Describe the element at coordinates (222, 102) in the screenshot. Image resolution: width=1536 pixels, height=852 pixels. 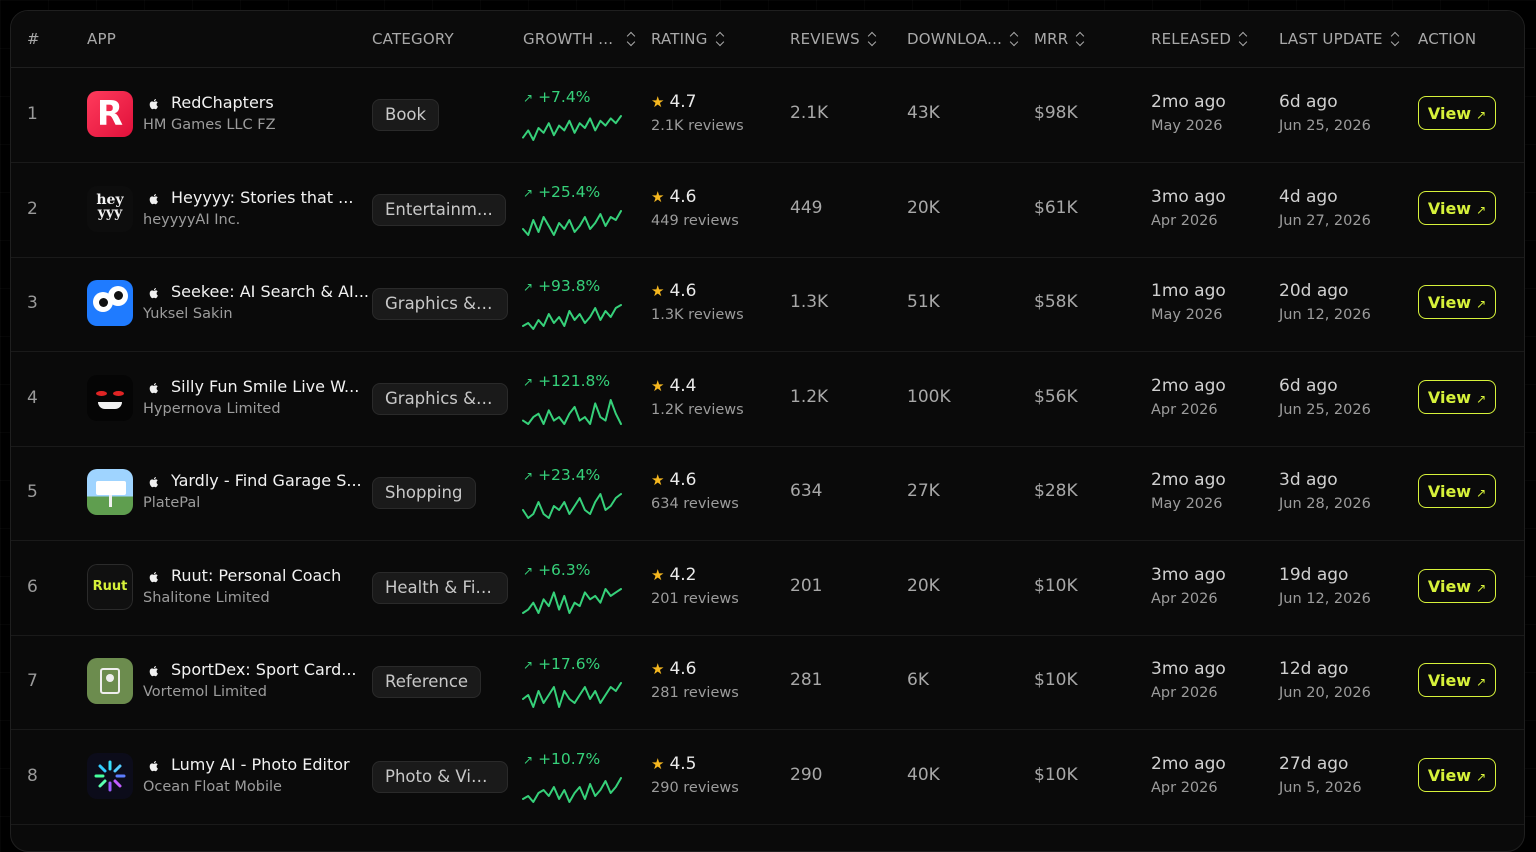
I see `app-name: RedChapters` at that location.